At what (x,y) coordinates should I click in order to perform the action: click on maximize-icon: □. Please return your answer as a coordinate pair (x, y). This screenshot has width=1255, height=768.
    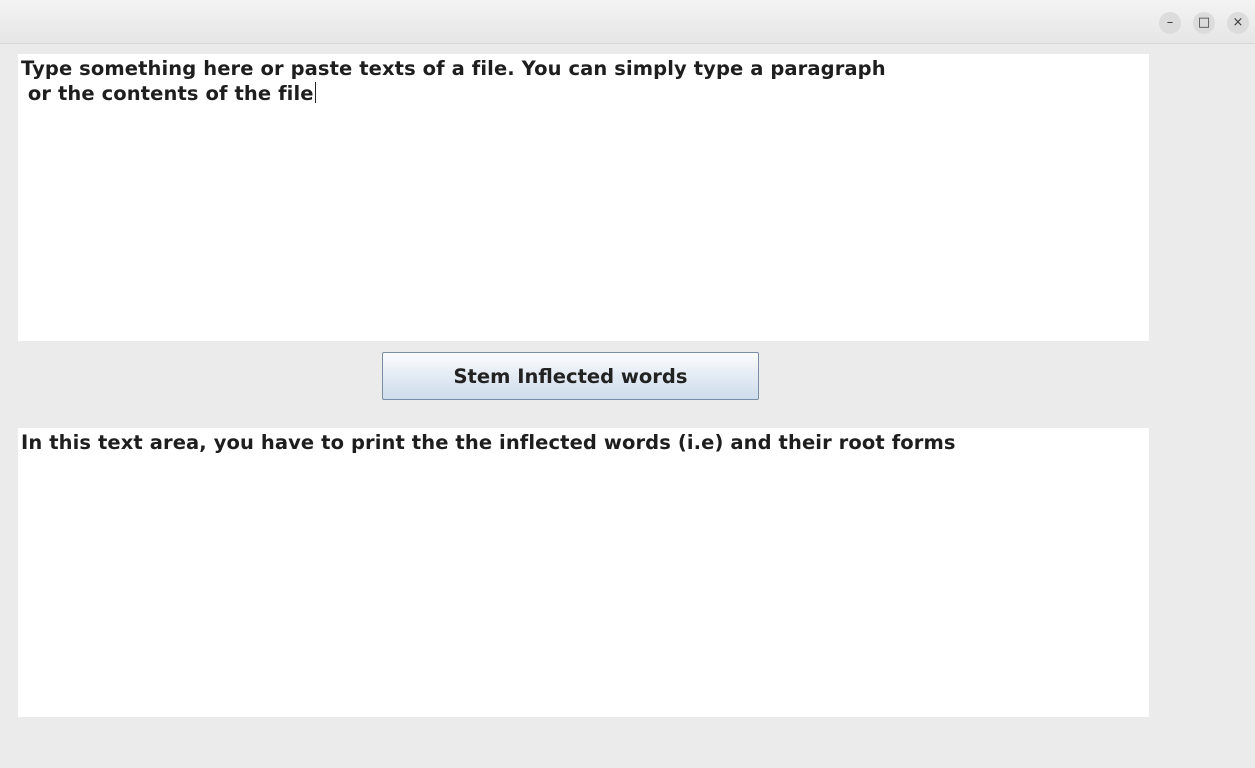
    Looking at the image, I should click on (1204, 23).